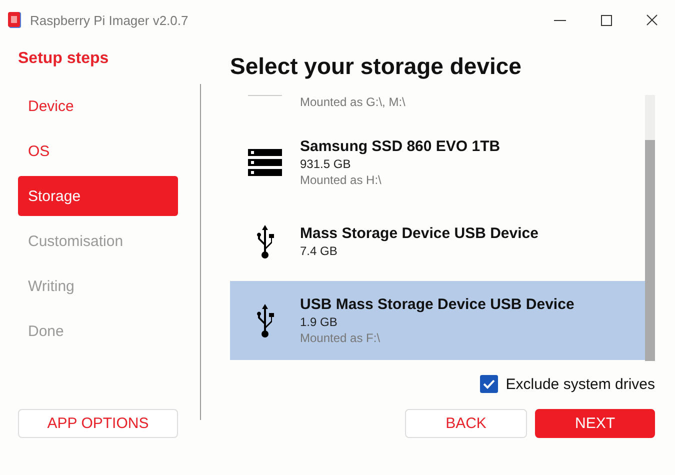  Describe the element at coordinates (595, 423) in the screenshot. I see `next-button: NEXT` at that location.